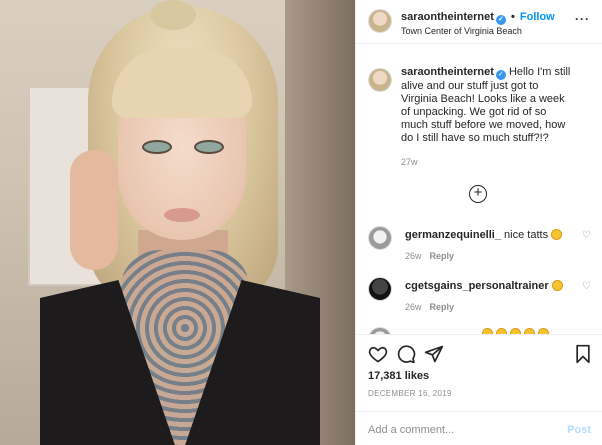 This screenshot has height=445, width=602. What do you see at coordinates (579, 430) in the screenshot?
I see `post-button: Post` at bounding box center [579, 430].